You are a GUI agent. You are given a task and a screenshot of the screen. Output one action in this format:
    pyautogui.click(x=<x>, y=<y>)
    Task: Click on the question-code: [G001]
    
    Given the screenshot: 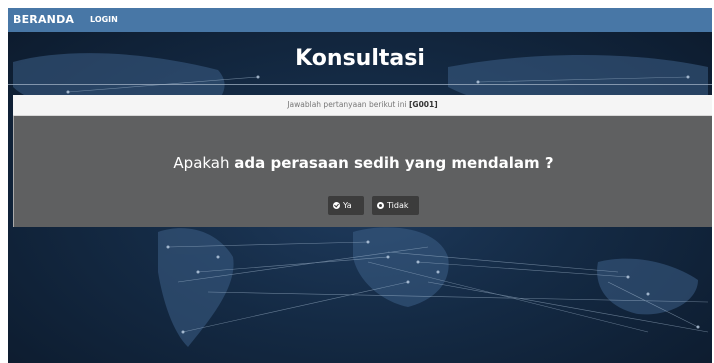 What is the action you would take?
    pyautogui.click(x=423, y=104)
    